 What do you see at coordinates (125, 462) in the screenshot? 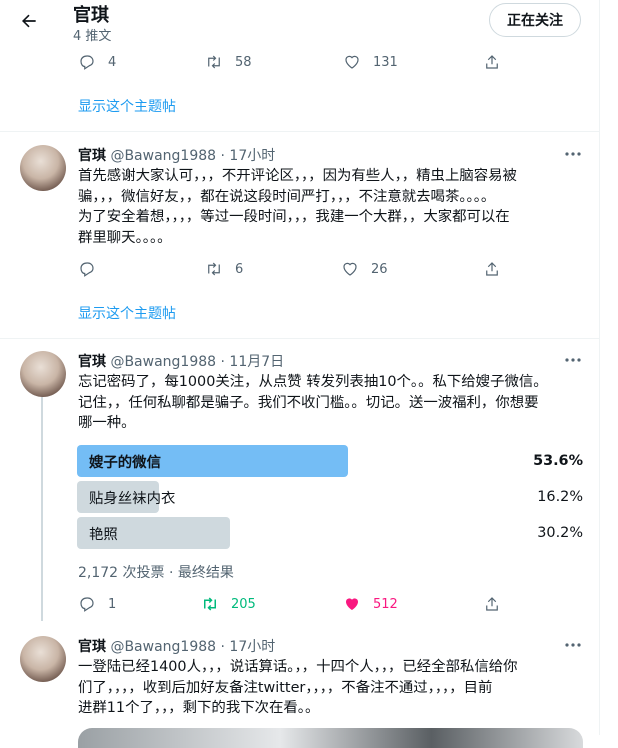
I see `poll-option-label: 嫂子的微信` at bounding box center [125, 462].